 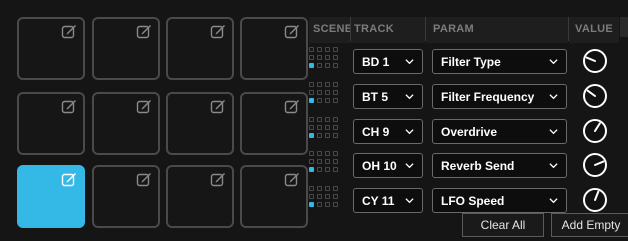 I want to click on track-dropdown: CY 11, so click(x=388, y=200).